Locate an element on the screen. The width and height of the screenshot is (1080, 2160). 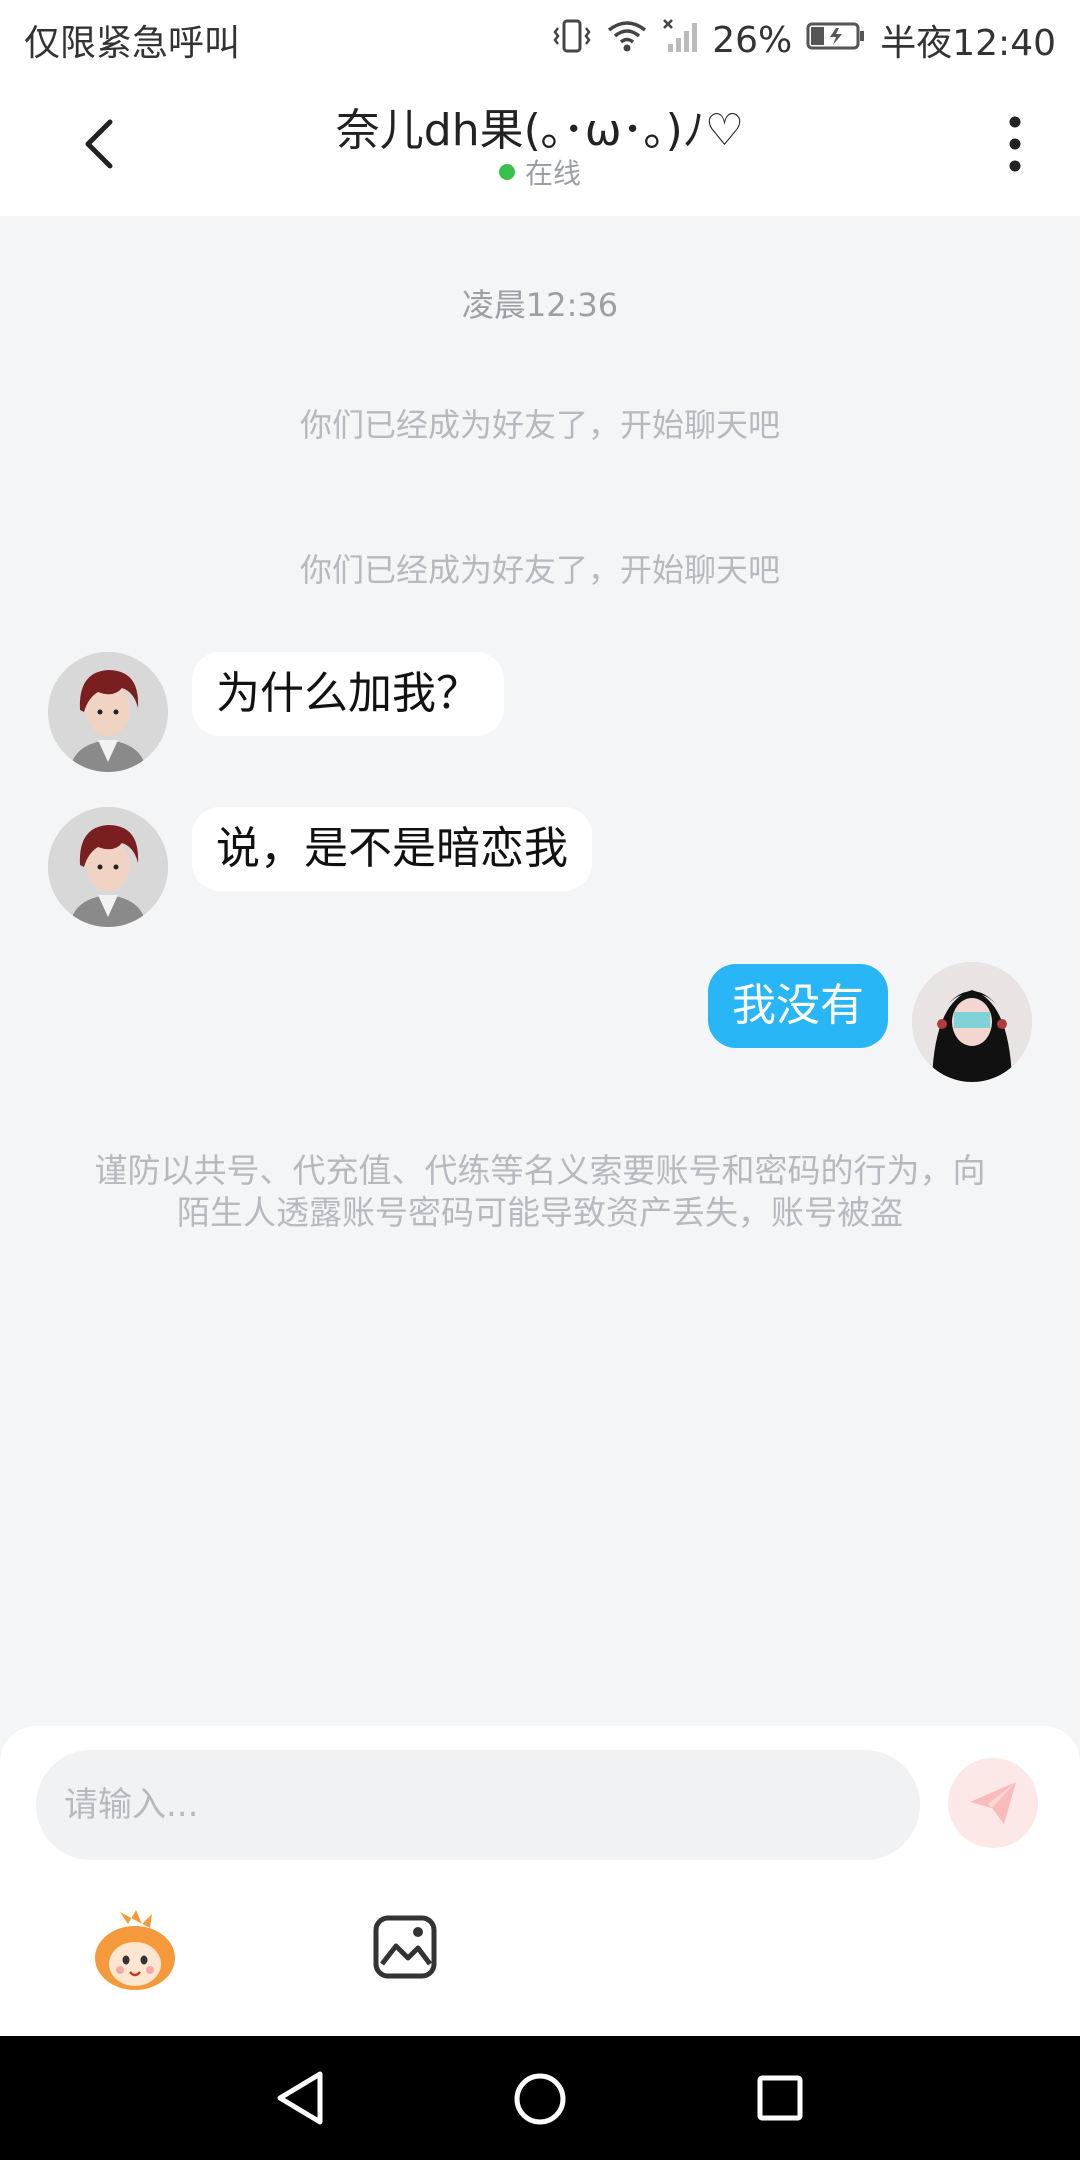
wifi-icon is located at coordinates (627, 40).